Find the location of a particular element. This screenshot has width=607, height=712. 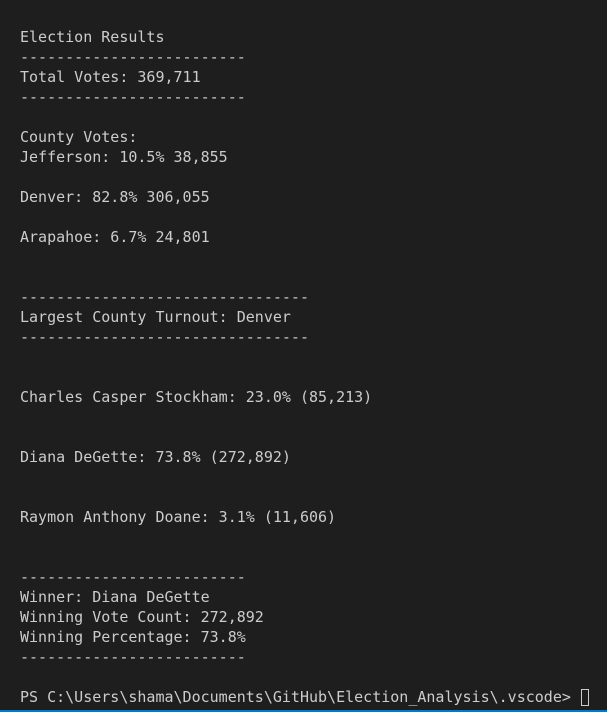

output-line: Total Votes: 369,711 is located at coordinates (110, 77).